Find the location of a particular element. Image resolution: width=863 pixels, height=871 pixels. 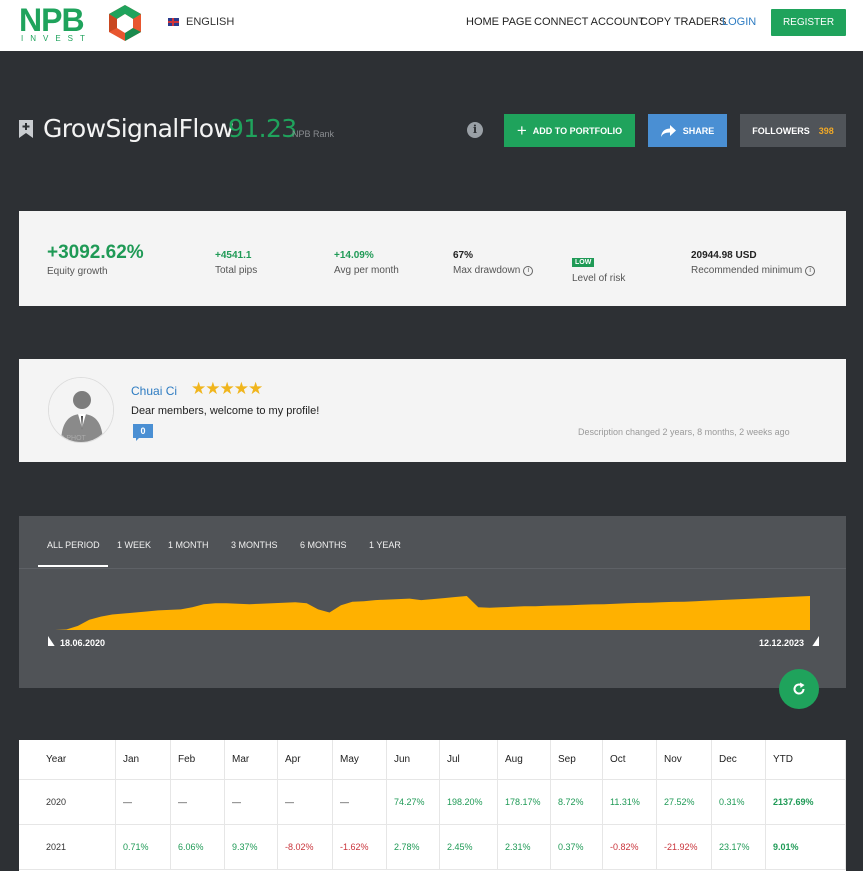

column-header: Dec is located at coordinates (739, 759).